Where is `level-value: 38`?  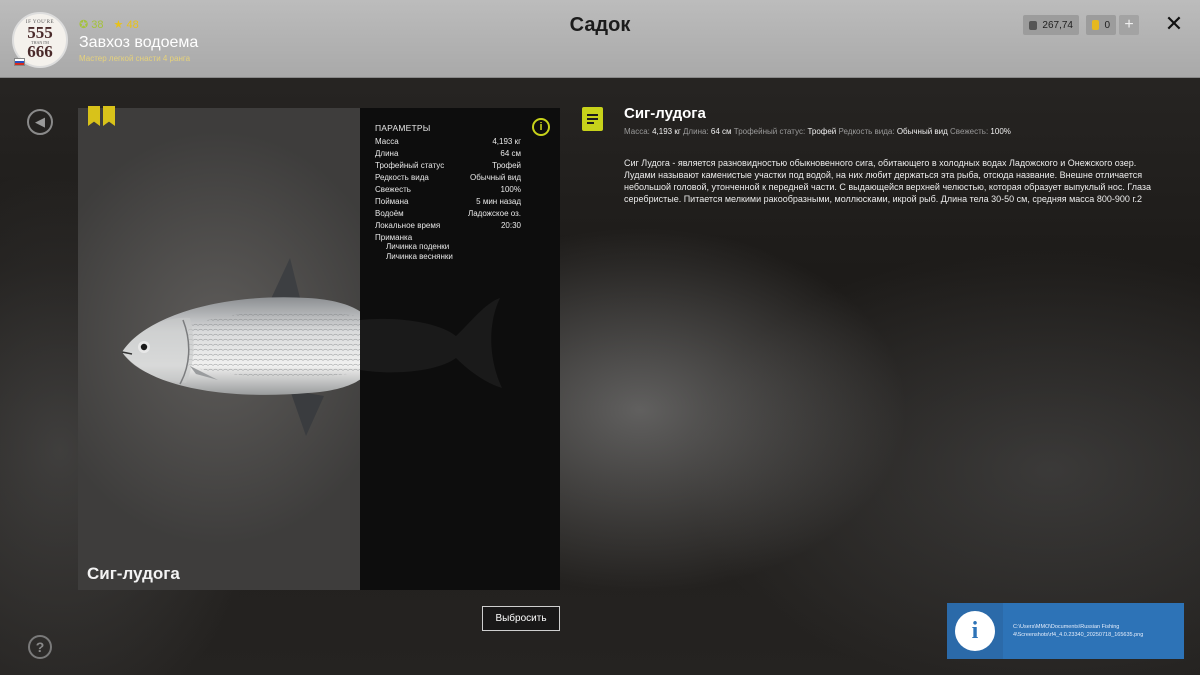
level-value: 38 is located at coordinates (97, 25).